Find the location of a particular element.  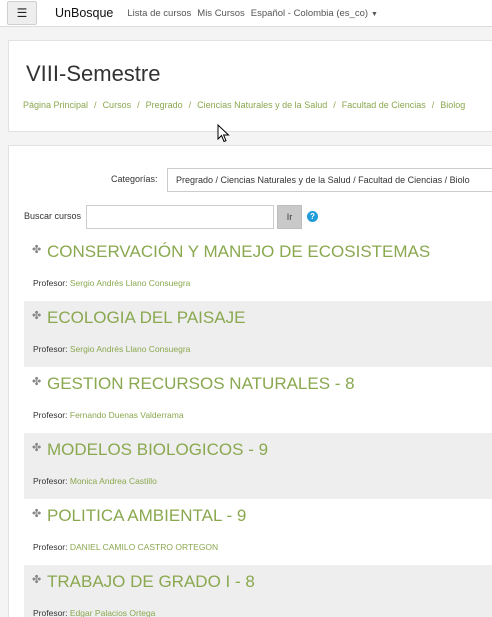

course-teacher: Profesor: Monica Andrea Castillo is located at coordinates (95, 481).